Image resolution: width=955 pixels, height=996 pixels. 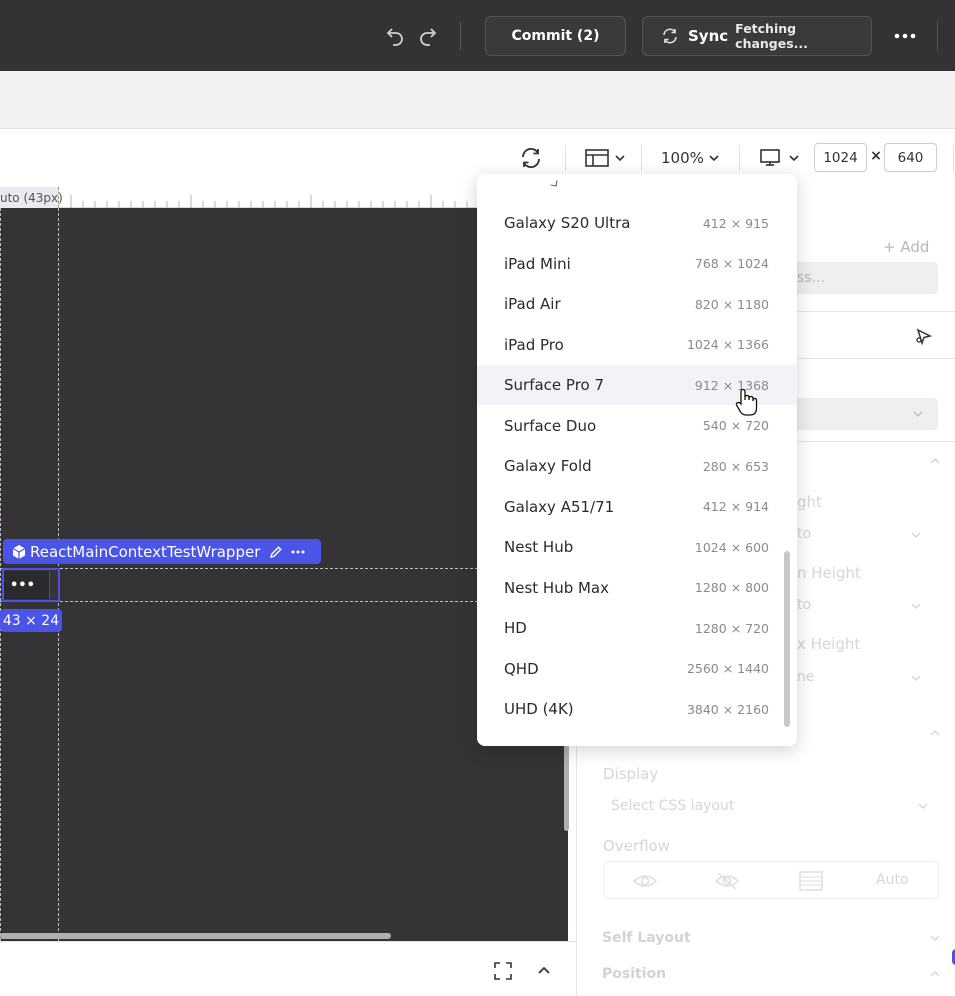 I want to click on dropdown-scrollbar, so click(x=787, y=639).